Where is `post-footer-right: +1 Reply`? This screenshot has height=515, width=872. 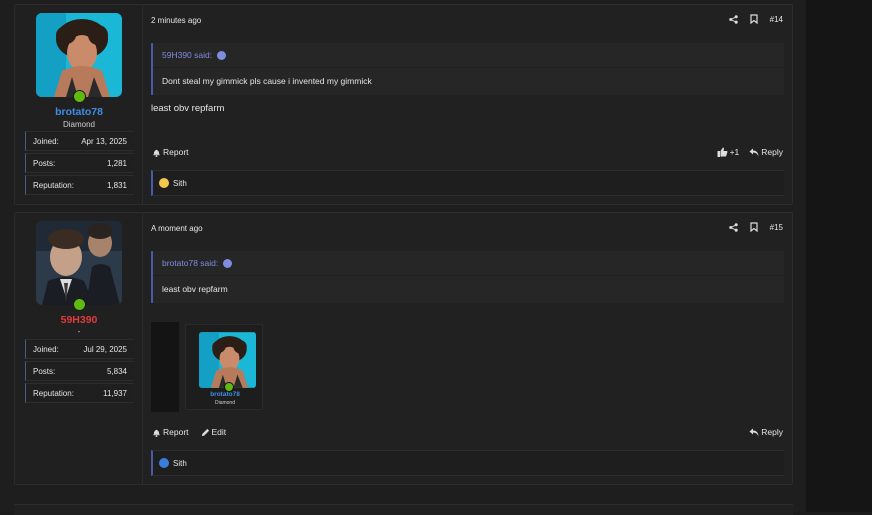
post-footer-right: +1 Reply is located at coordinates (750, 152).